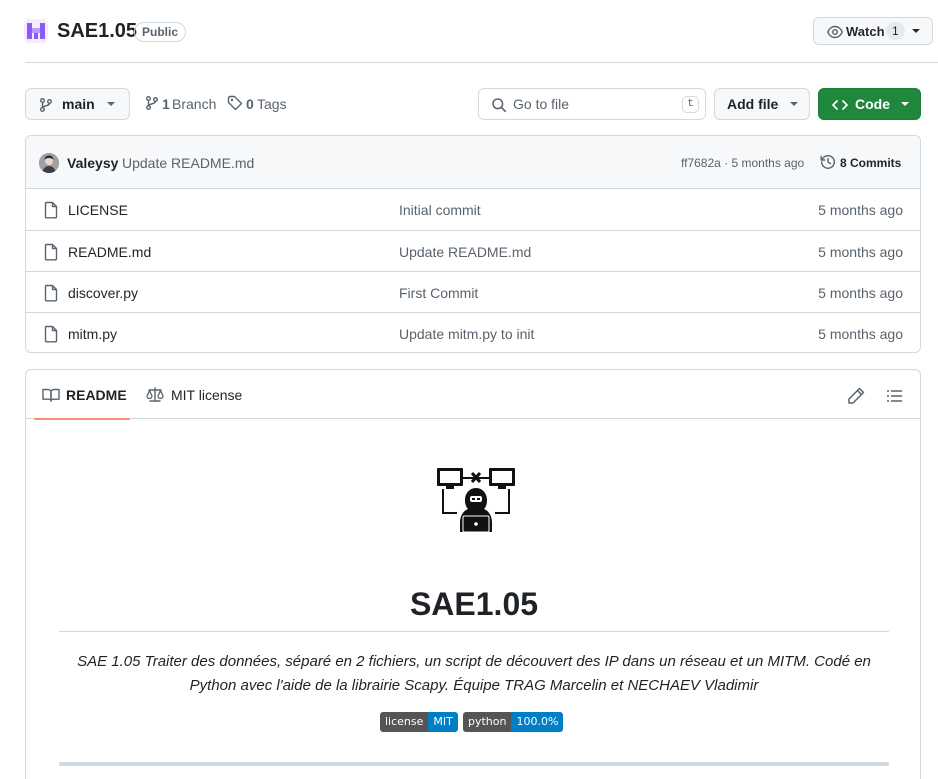  Describe the element at coordinates (481, 62) in the screenshot. I see `header-divider` at that location.